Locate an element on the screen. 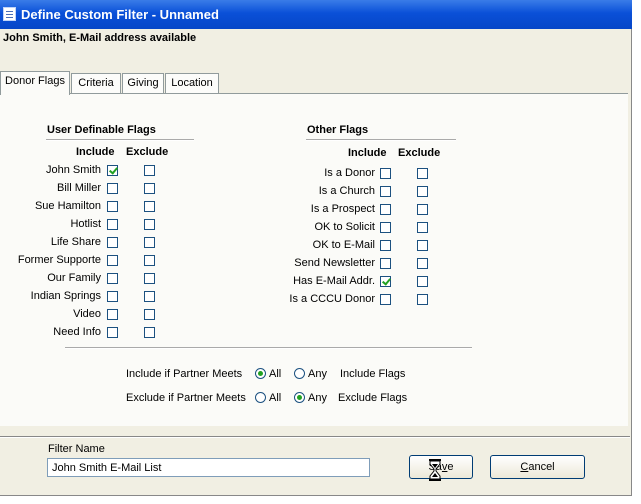  filter-name-label: Filter Name is located at coordinates (76, 449).